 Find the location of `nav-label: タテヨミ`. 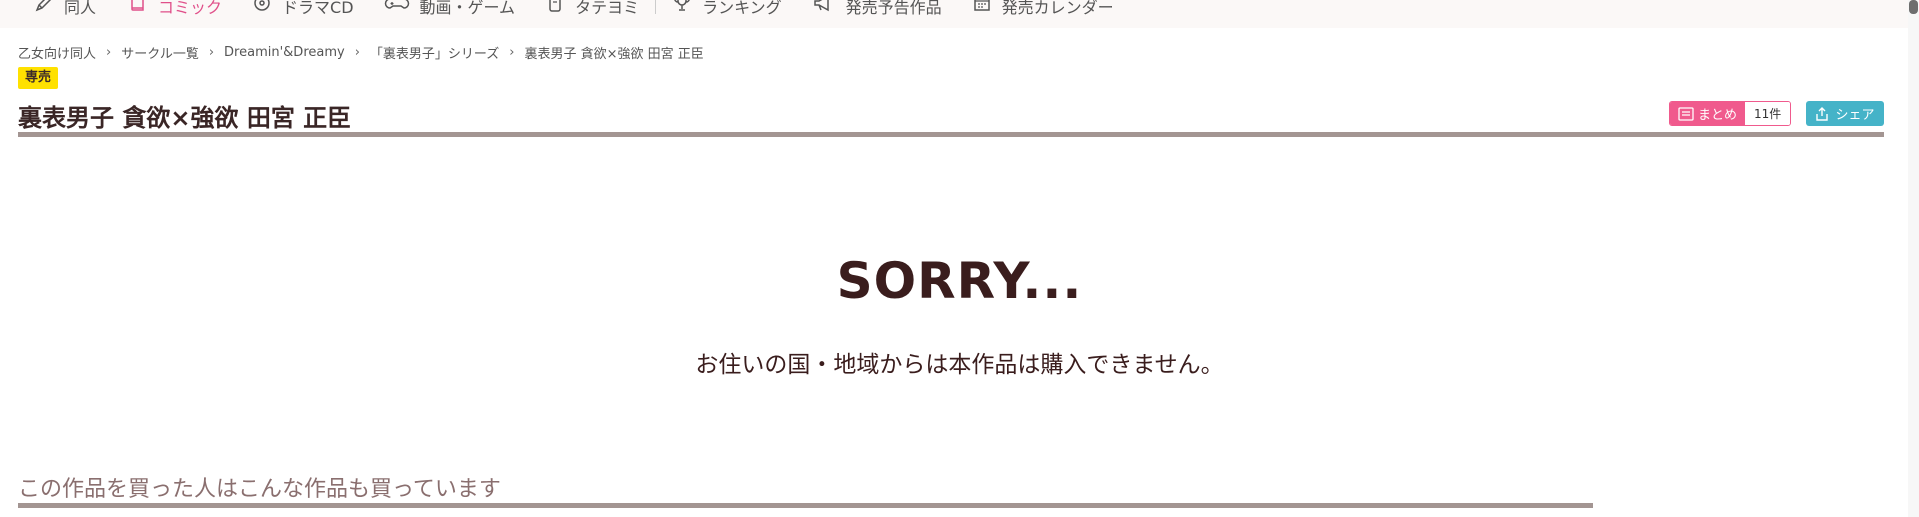

nav-label: タテヨミ is located at coordinates (607, 8).